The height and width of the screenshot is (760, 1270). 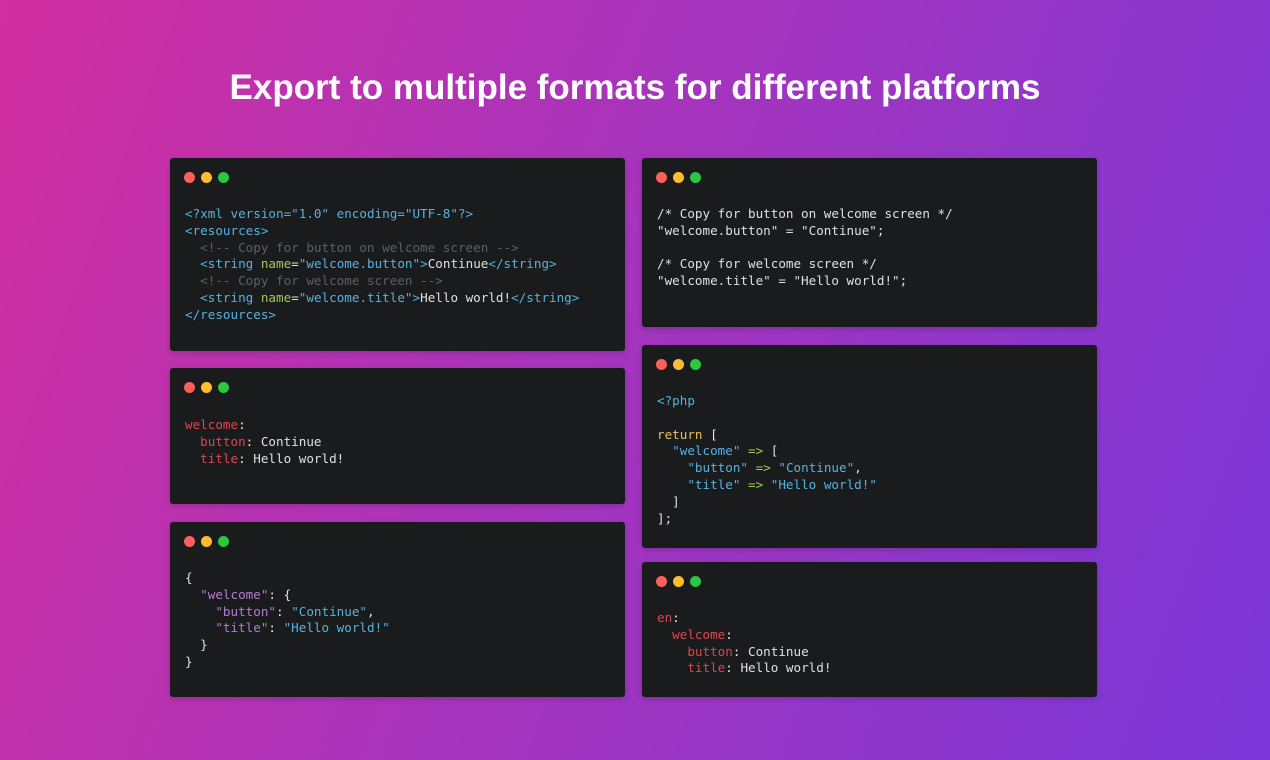 What do you see at coordinates (680, 434) in the screenshot?
I see `code-keyword: return` at bounding box center [680, 434].